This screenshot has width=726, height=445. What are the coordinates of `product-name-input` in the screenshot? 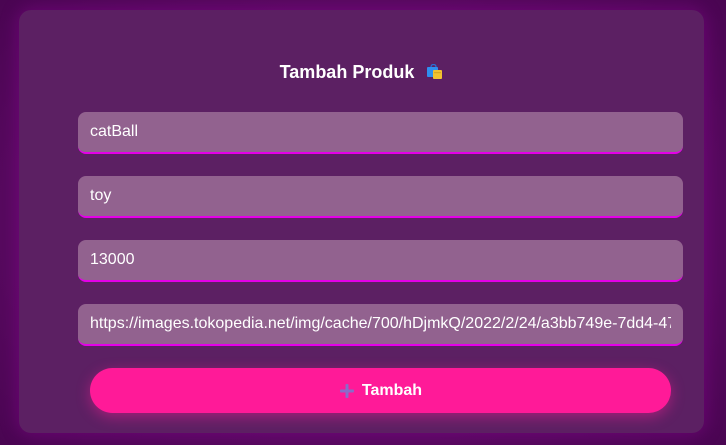 It's located at (380, 133).